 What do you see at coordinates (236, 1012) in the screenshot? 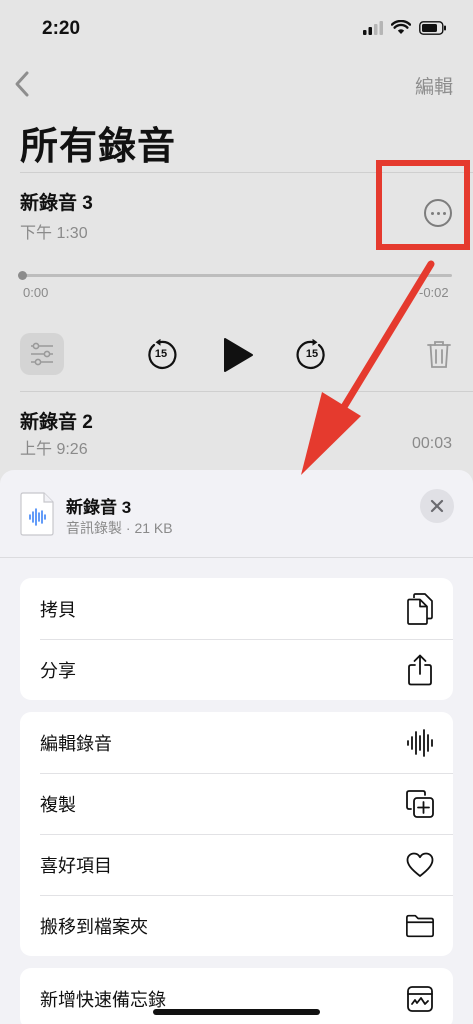
I see `home-indicator` at bounding box center [236, 1012].